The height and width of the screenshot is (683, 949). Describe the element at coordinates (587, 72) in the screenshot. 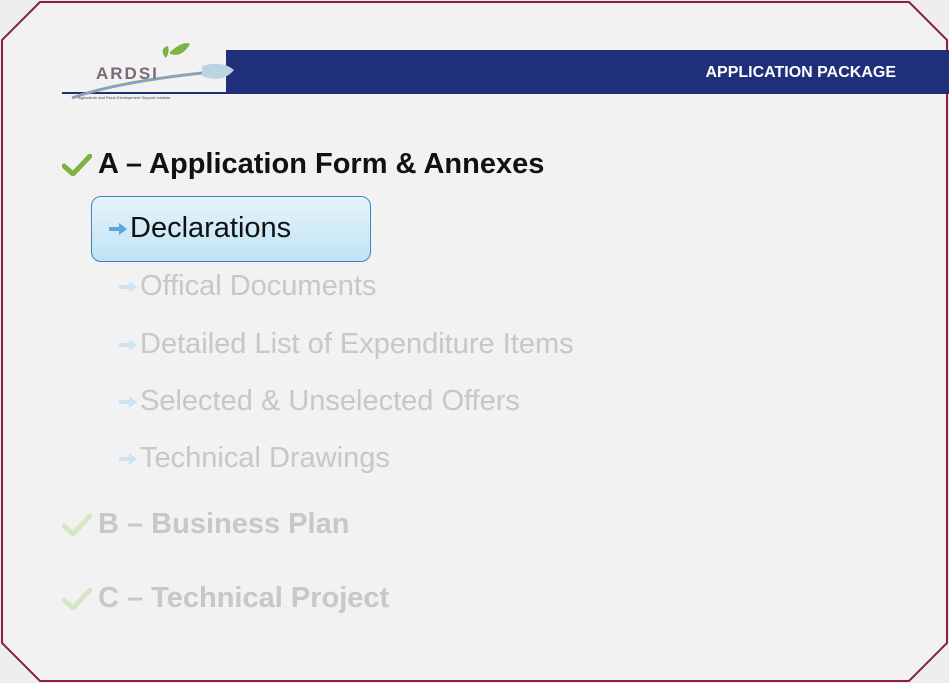

I see `header-banner: APPLICATION PACKAGE` at that location.